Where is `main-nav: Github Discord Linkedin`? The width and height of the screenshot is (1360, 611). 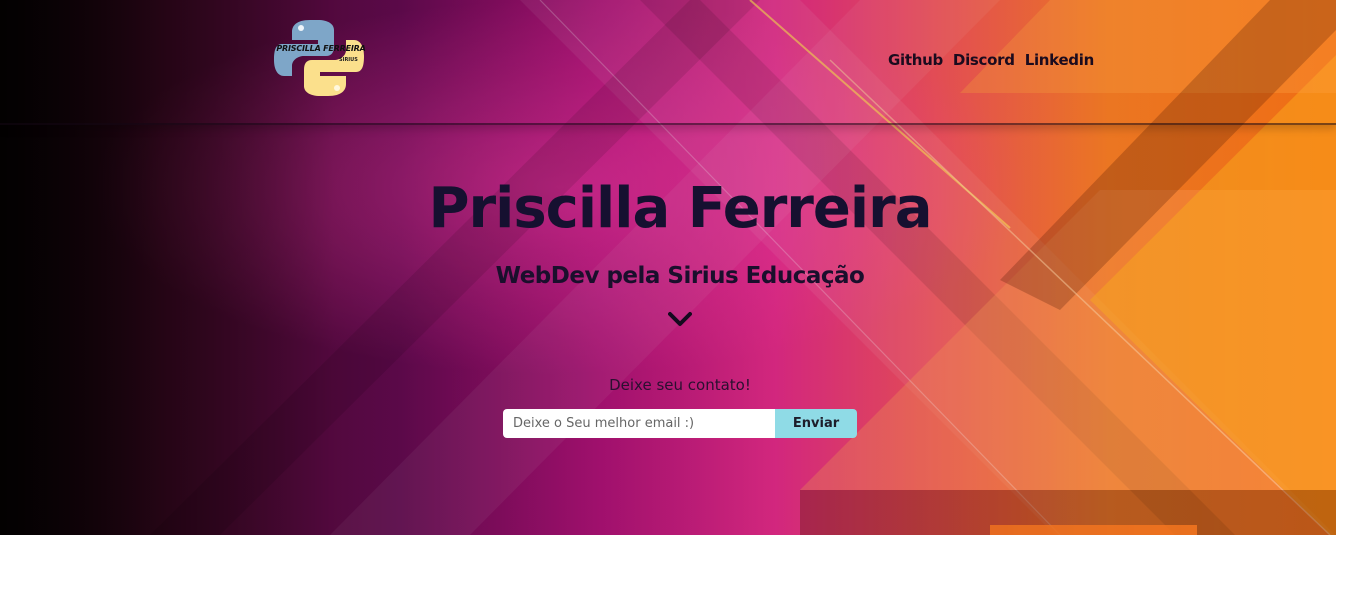
main-nav: Github Discord Linkedin is located at coordinates (991, 60).